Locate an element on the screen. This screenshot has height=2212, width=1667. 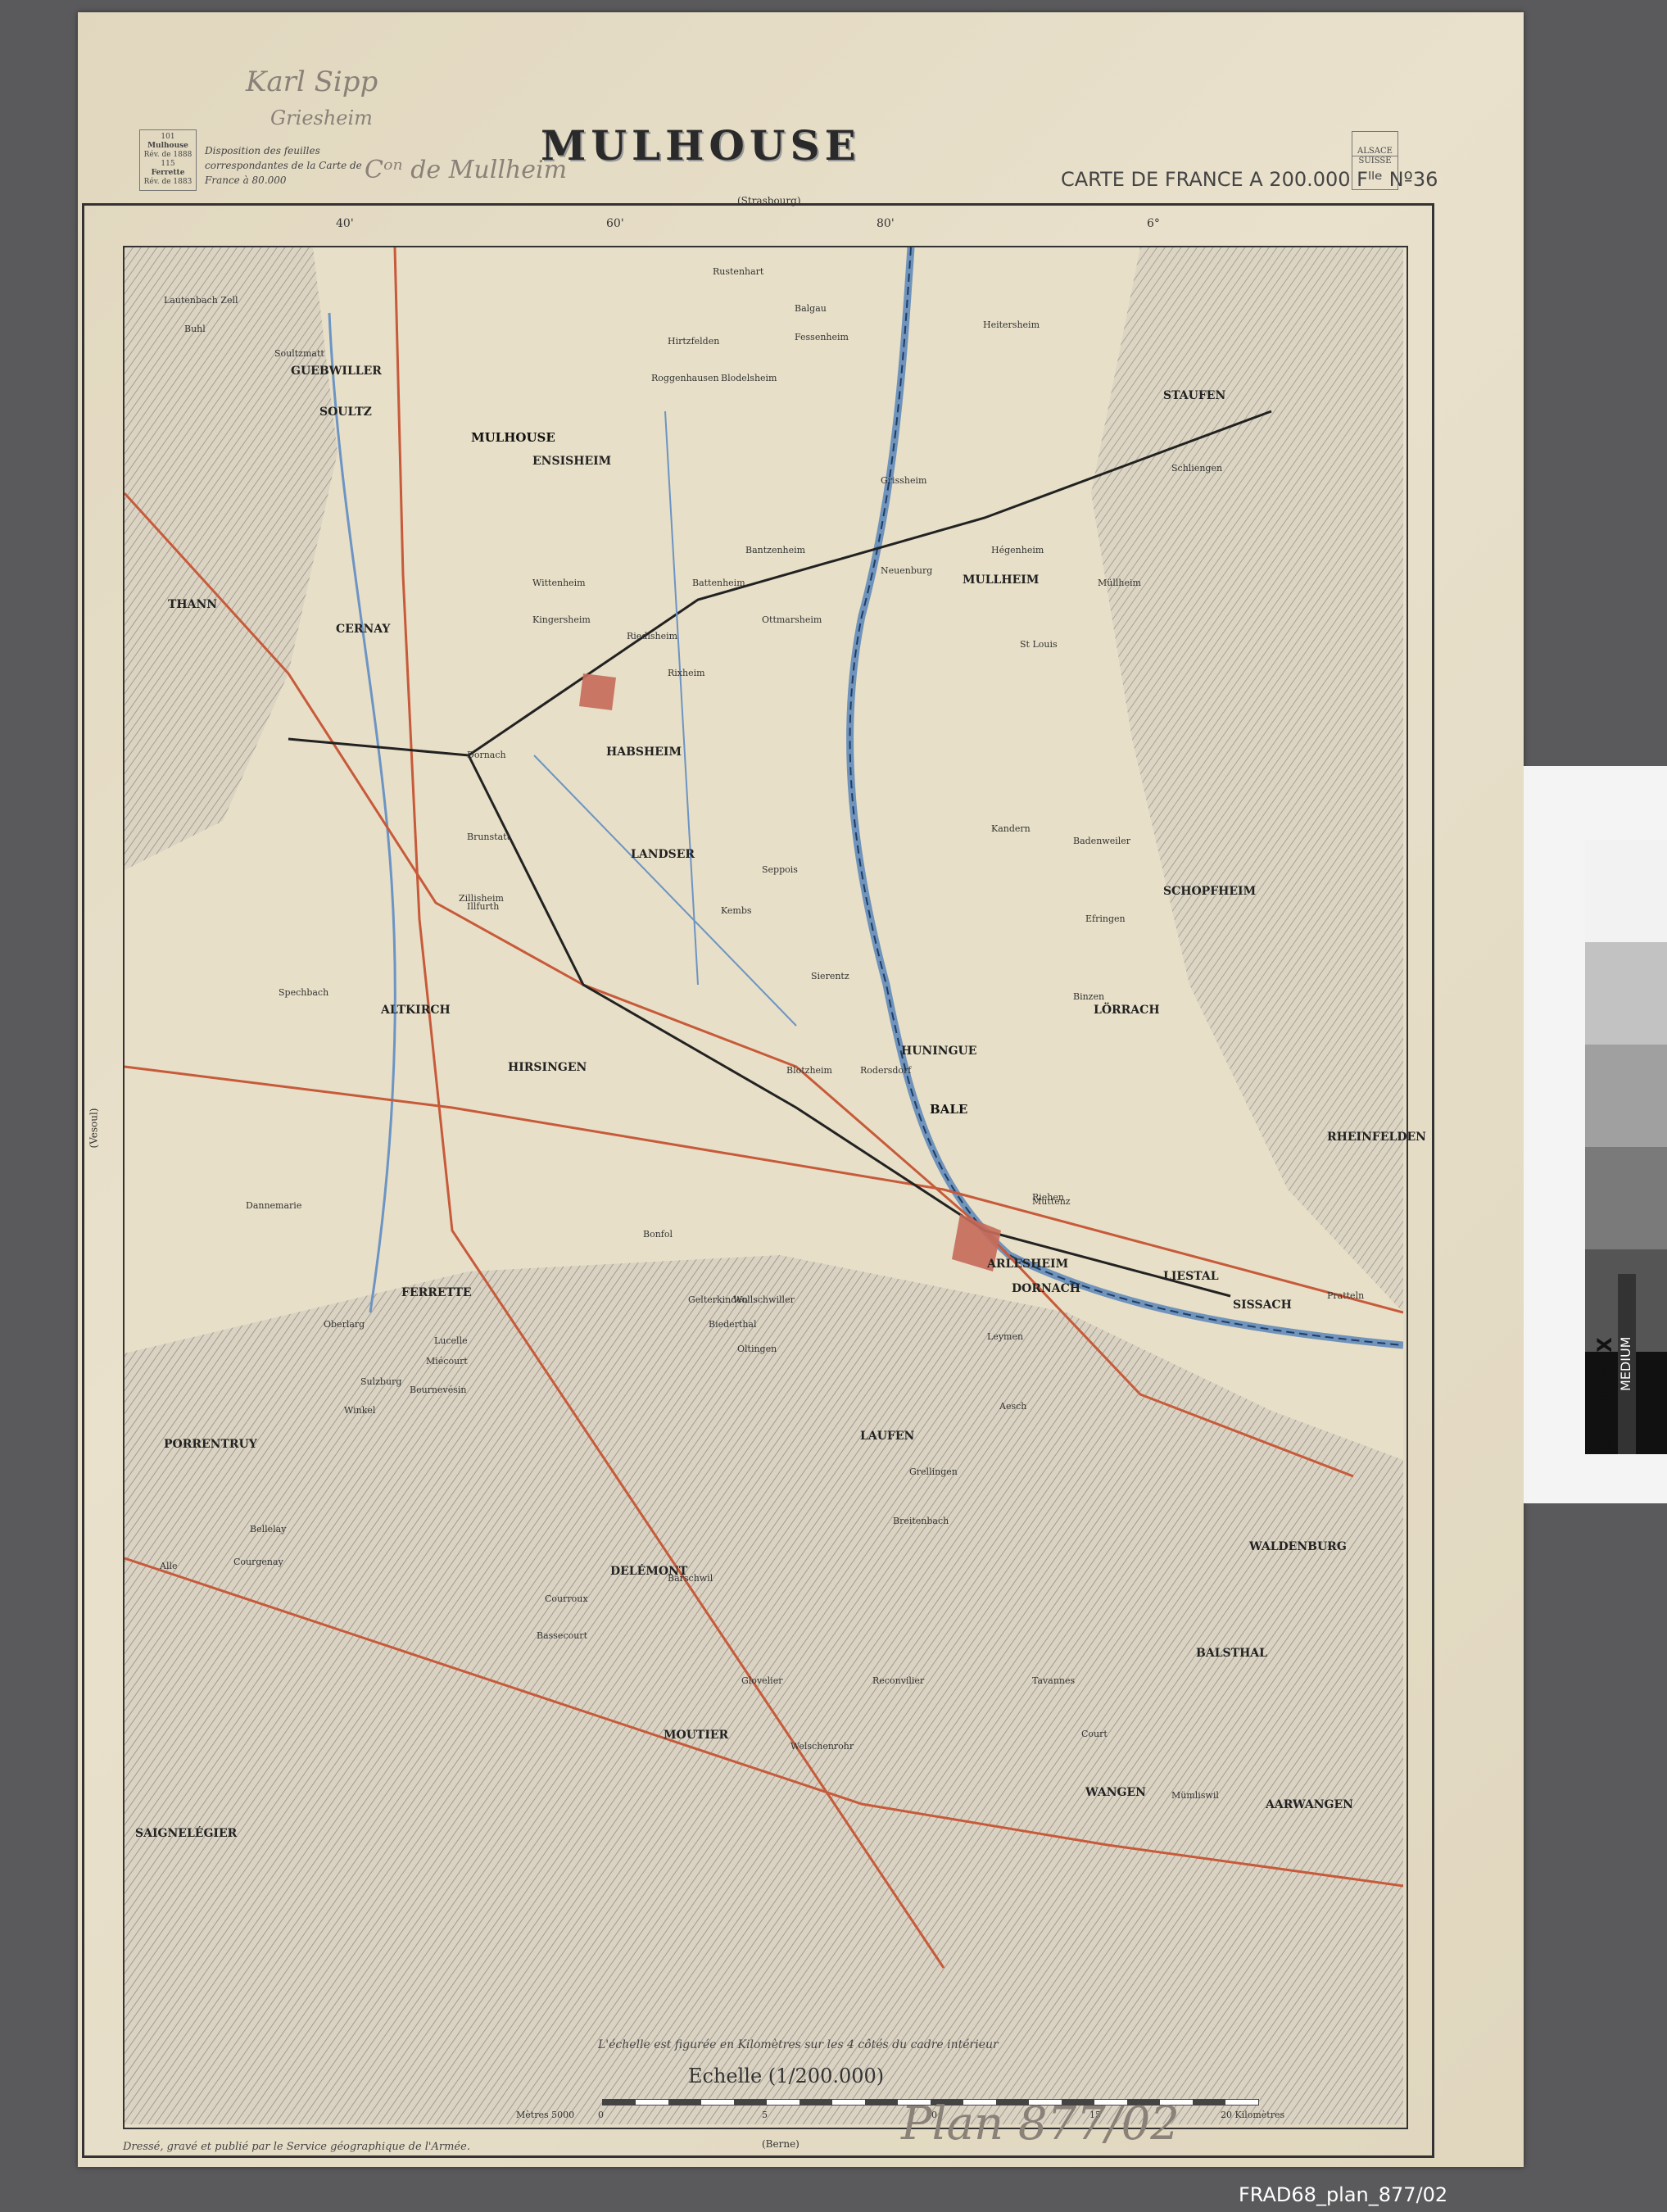
place-label: Riedisheim is located at coordinates (652, 636).